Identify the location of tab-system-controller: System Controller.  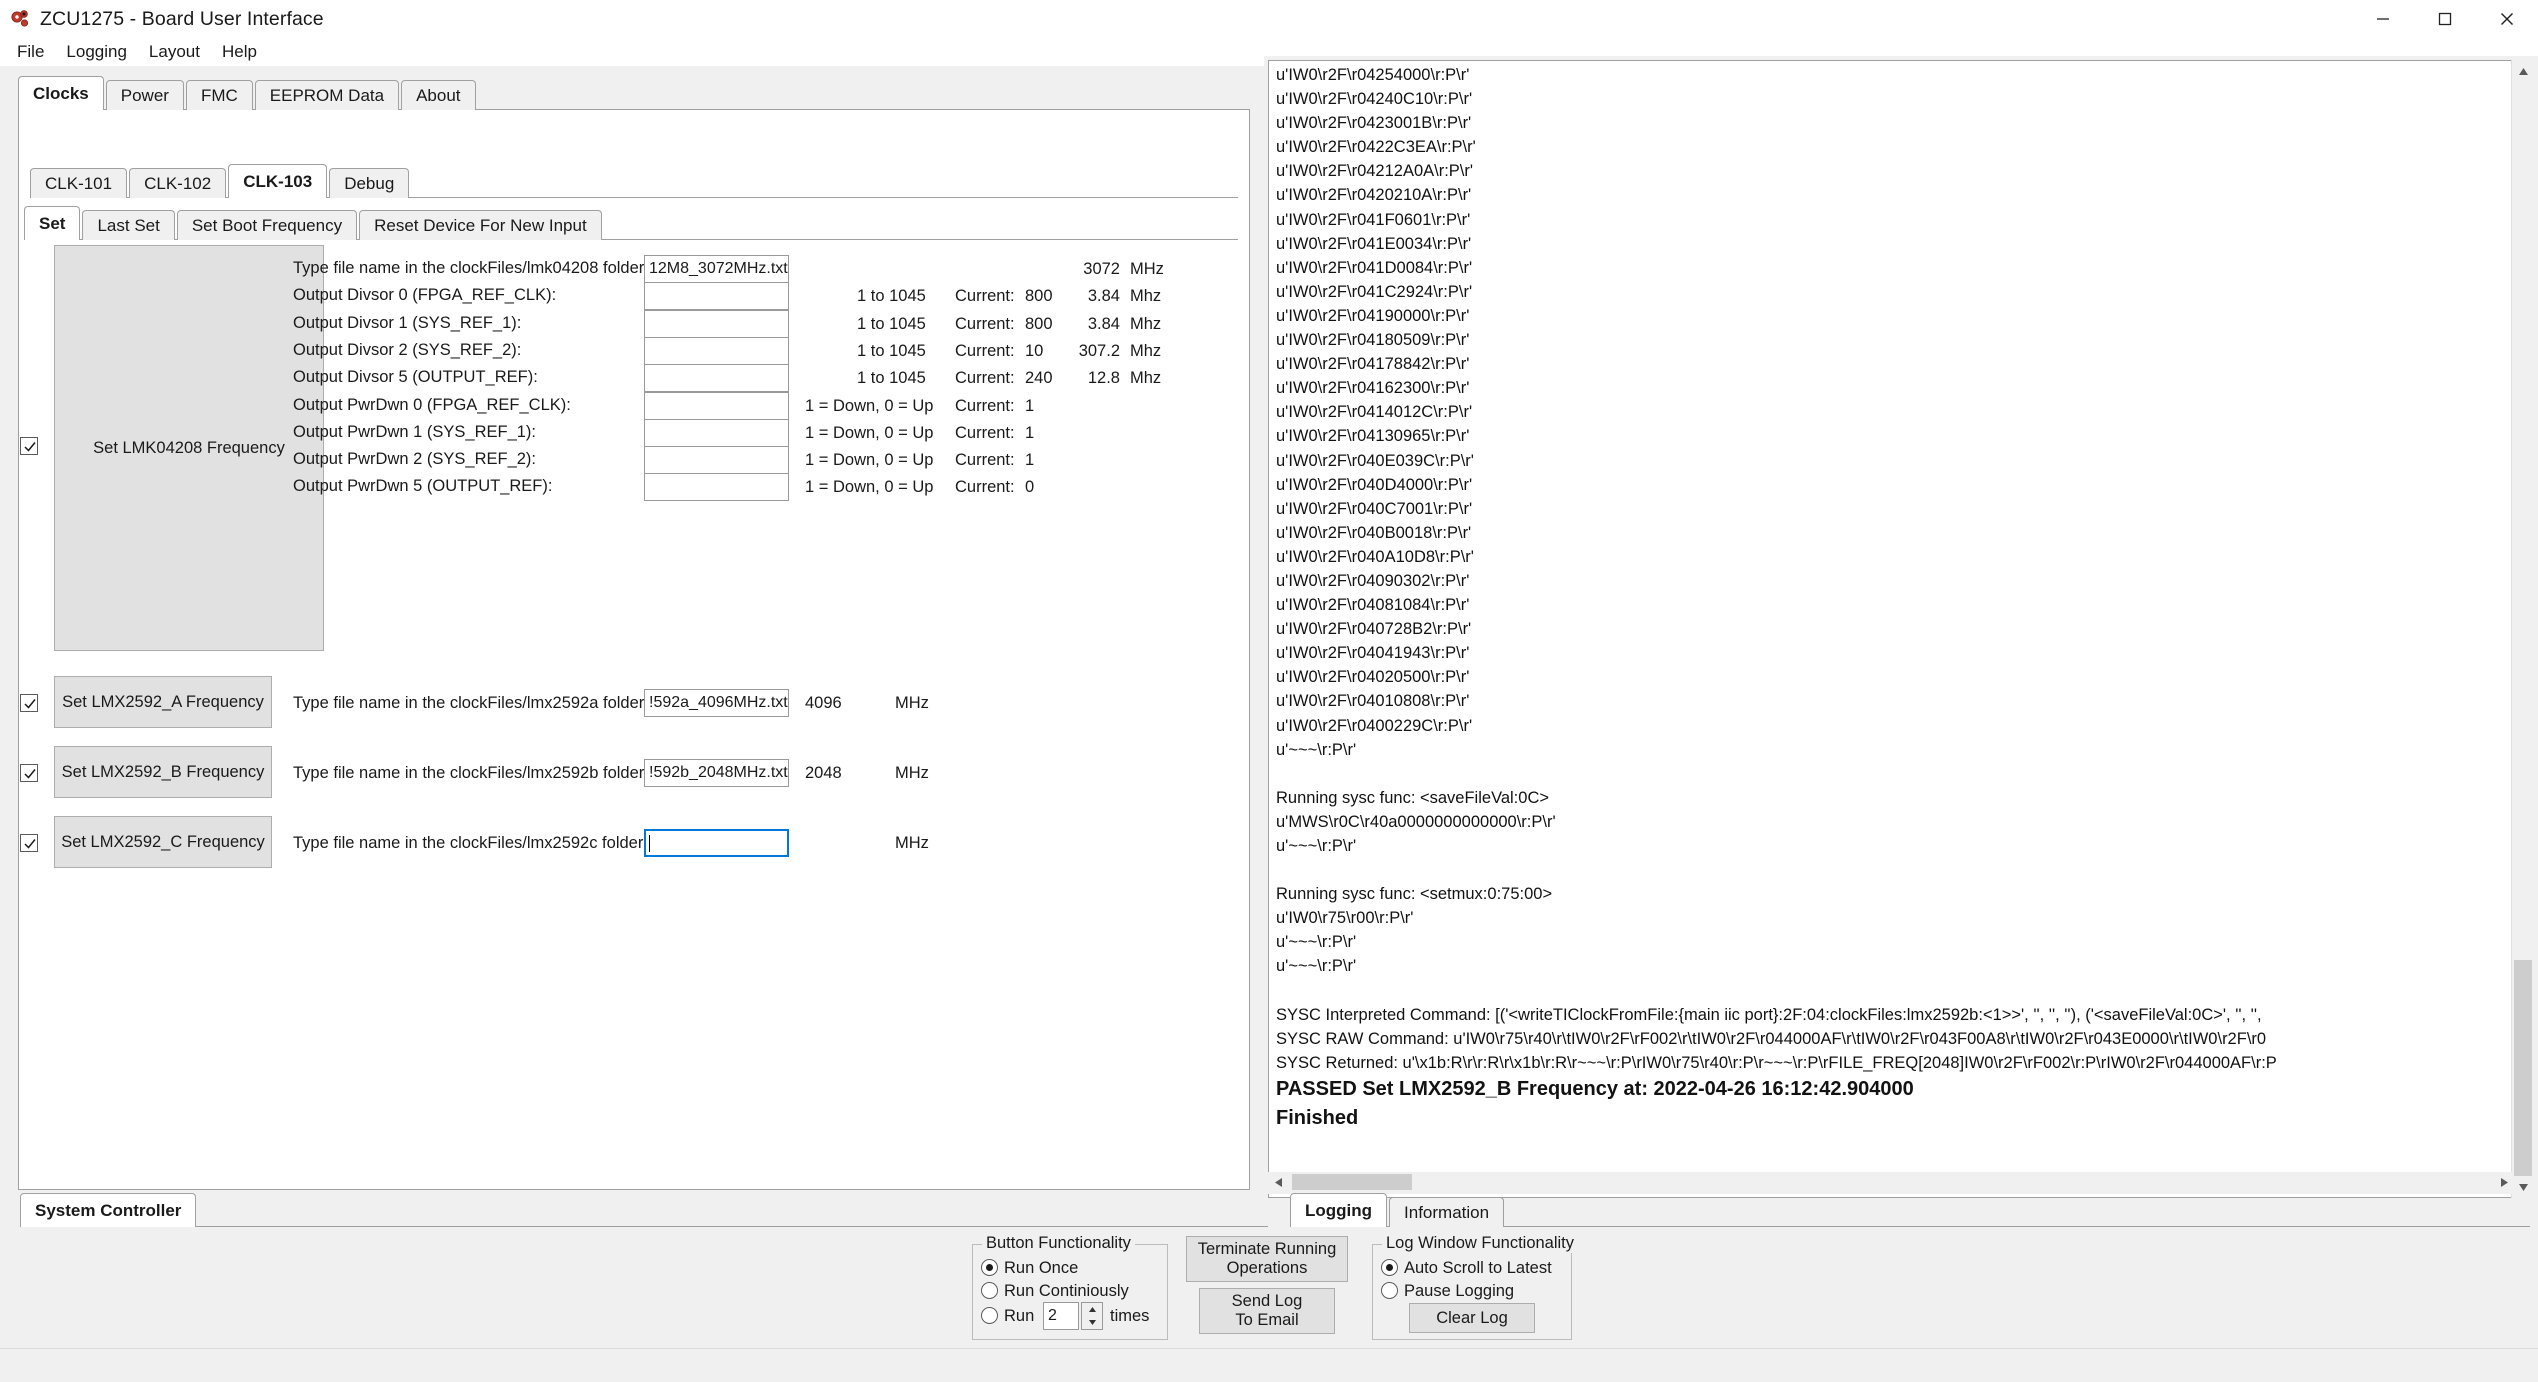
(108, 1210).